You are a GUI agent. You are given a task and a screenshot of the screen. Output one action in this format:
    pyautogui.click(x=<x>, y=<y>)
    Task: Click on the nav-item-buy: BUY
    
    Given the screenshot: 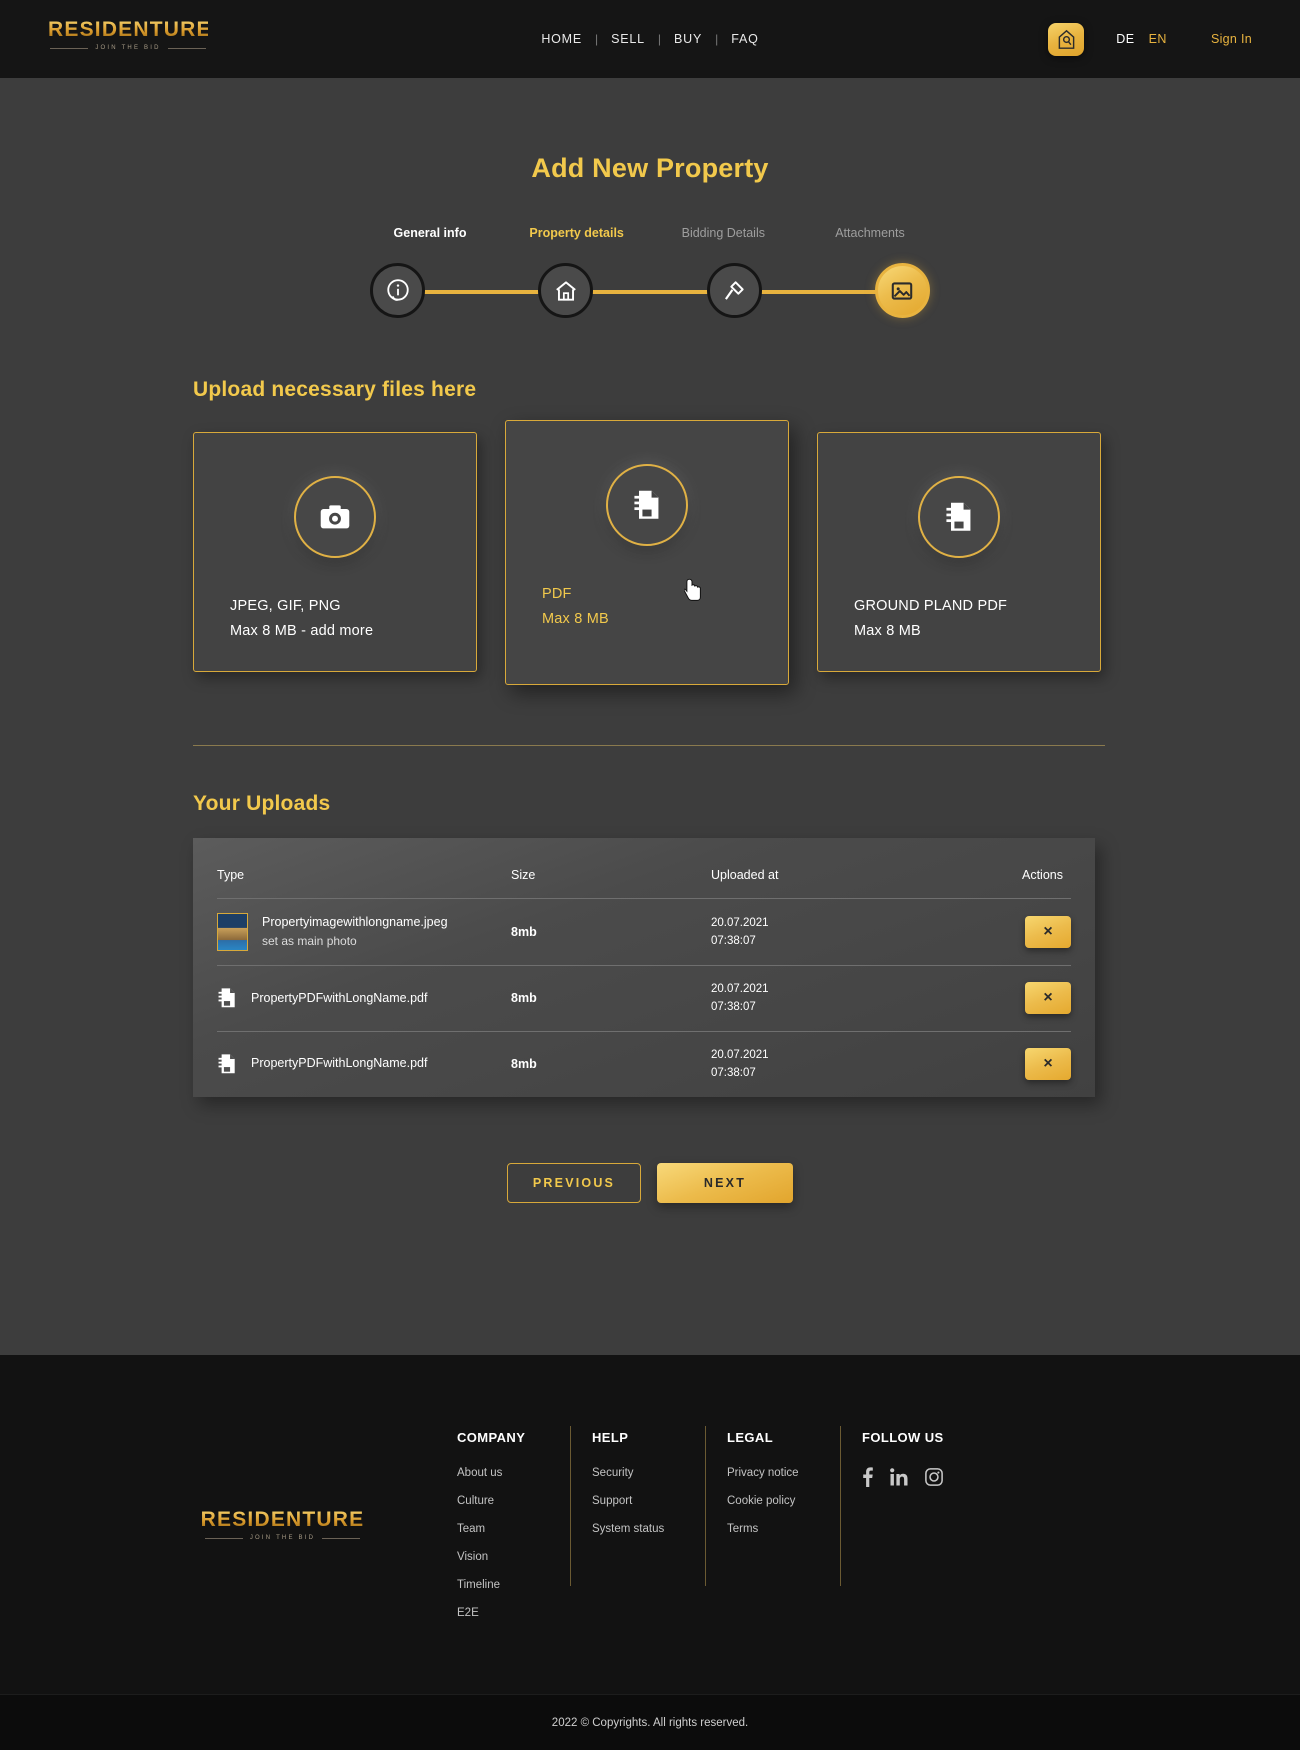 What is the action you would take?
    pyautogui.click(x=688, y=39)
    